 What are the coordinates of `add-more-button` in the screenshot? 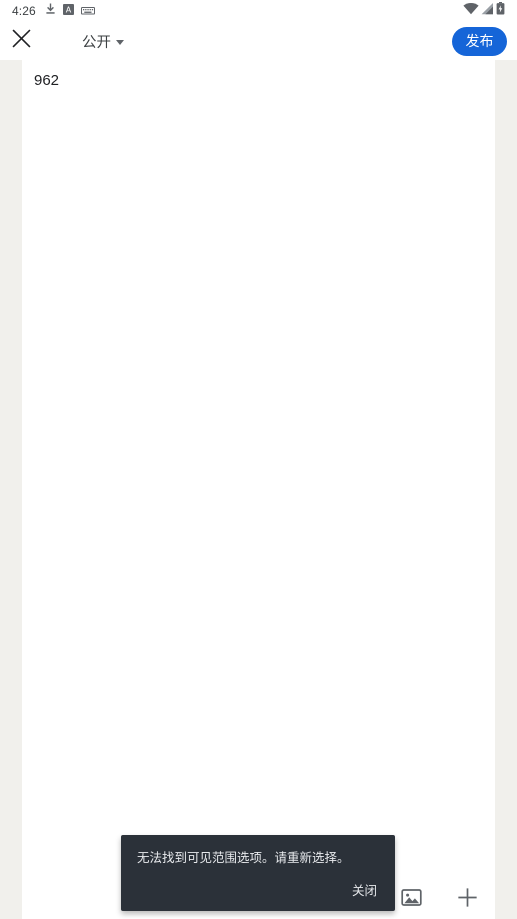 It's located at (467, 900).